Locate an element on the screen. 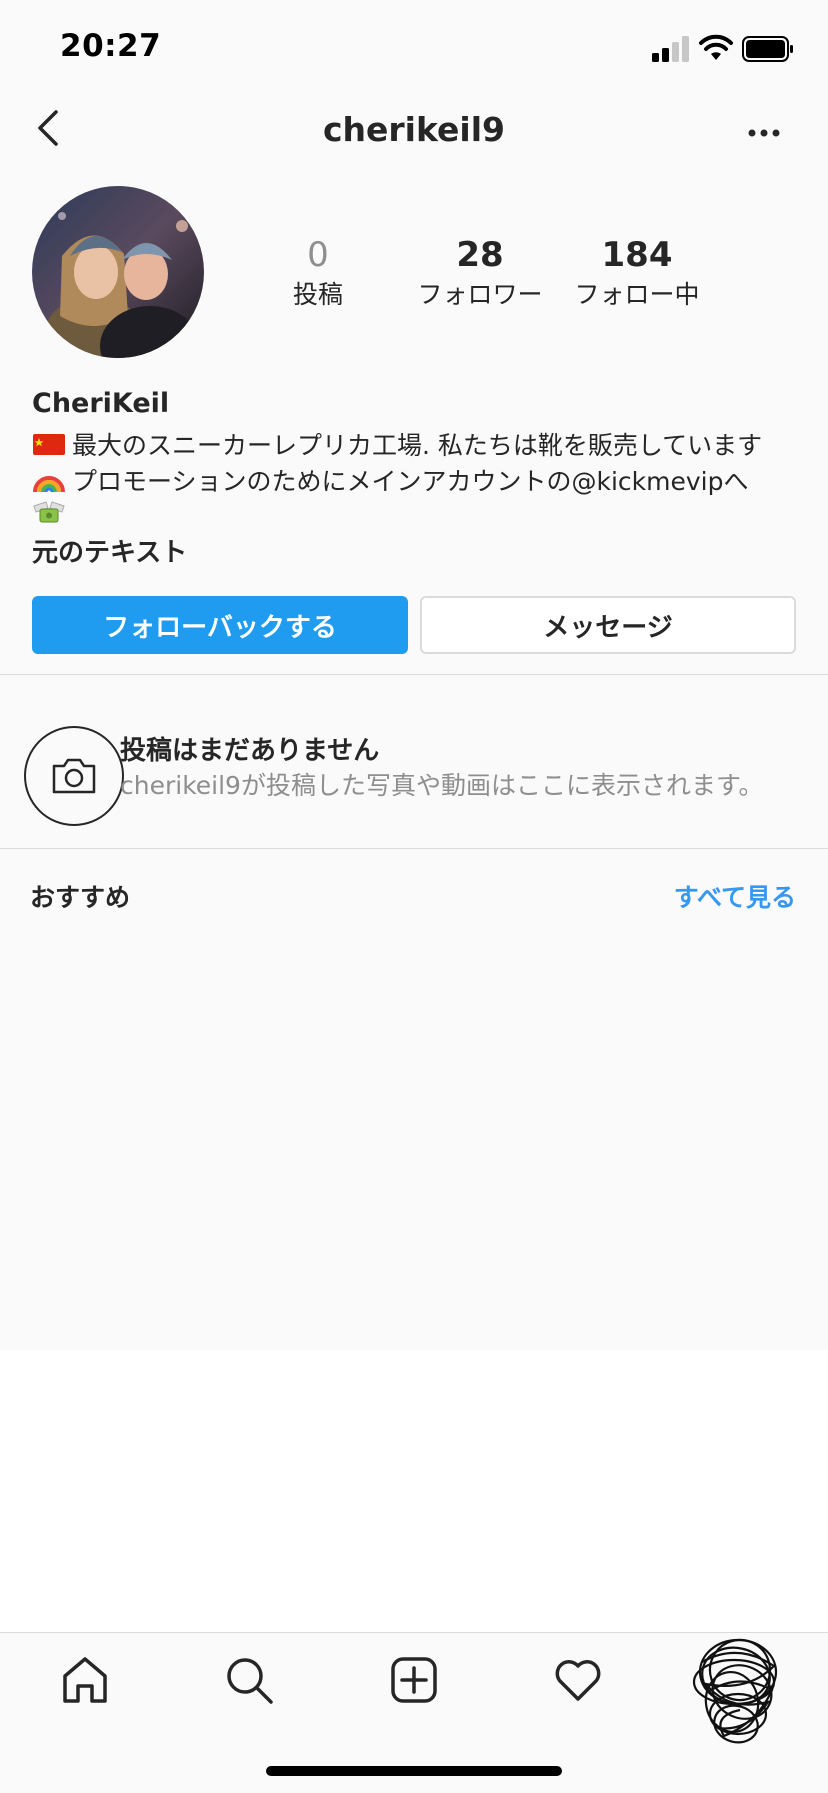 Image resolution: width=828 pixels, height=1793 pixels. home-icon is located at coordinates (85, 1680).